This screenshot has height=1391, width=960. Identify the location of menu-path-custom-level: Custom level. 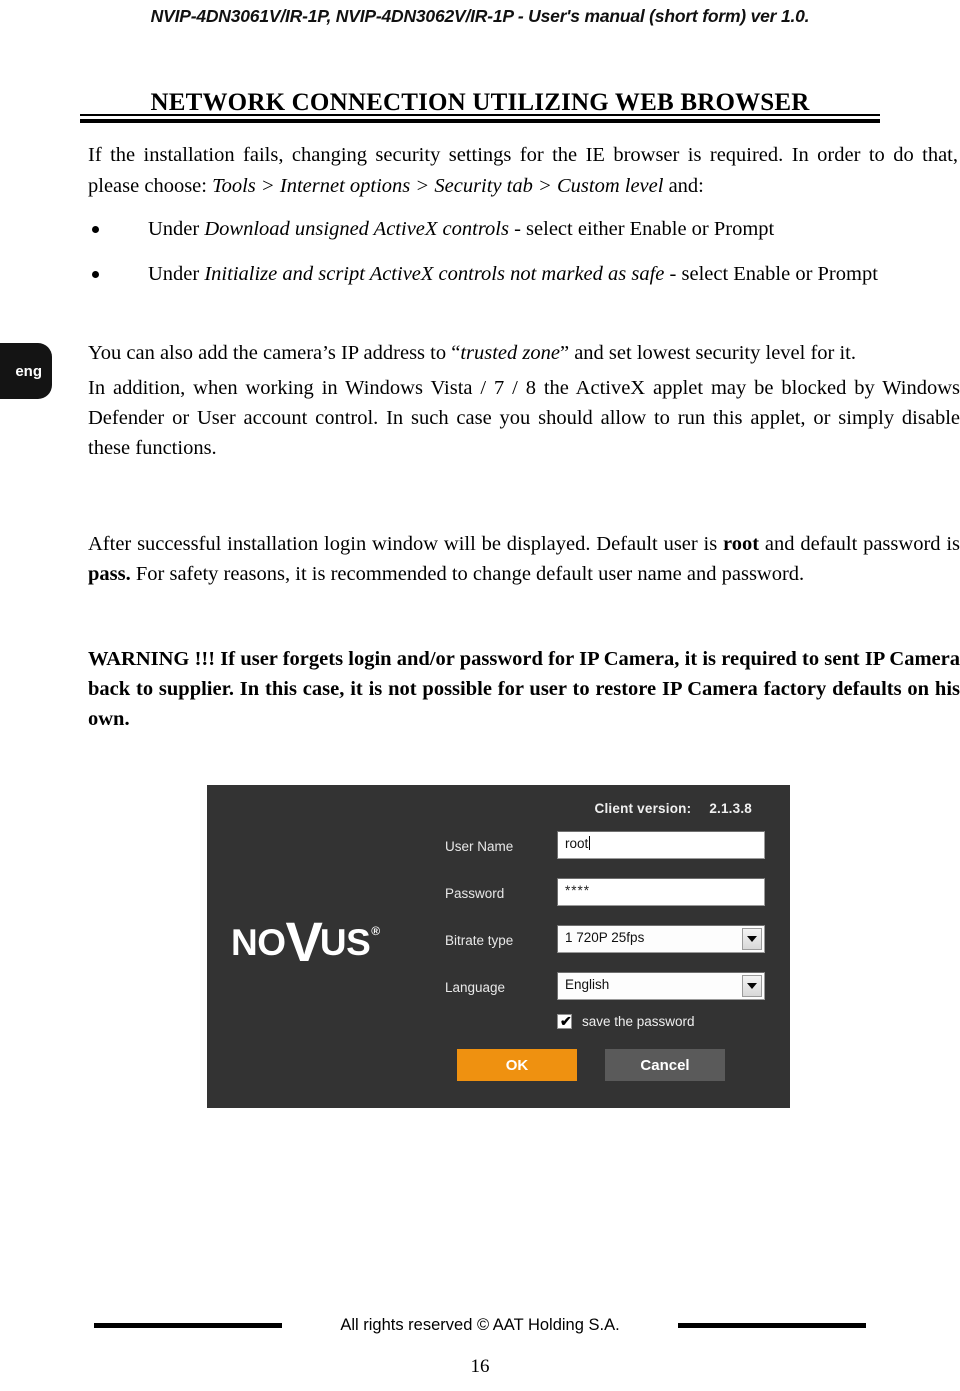
(610, 186).